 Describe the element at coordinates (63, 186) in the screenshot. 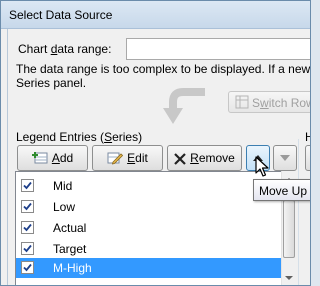

I see `series-label: Mid` at that location.